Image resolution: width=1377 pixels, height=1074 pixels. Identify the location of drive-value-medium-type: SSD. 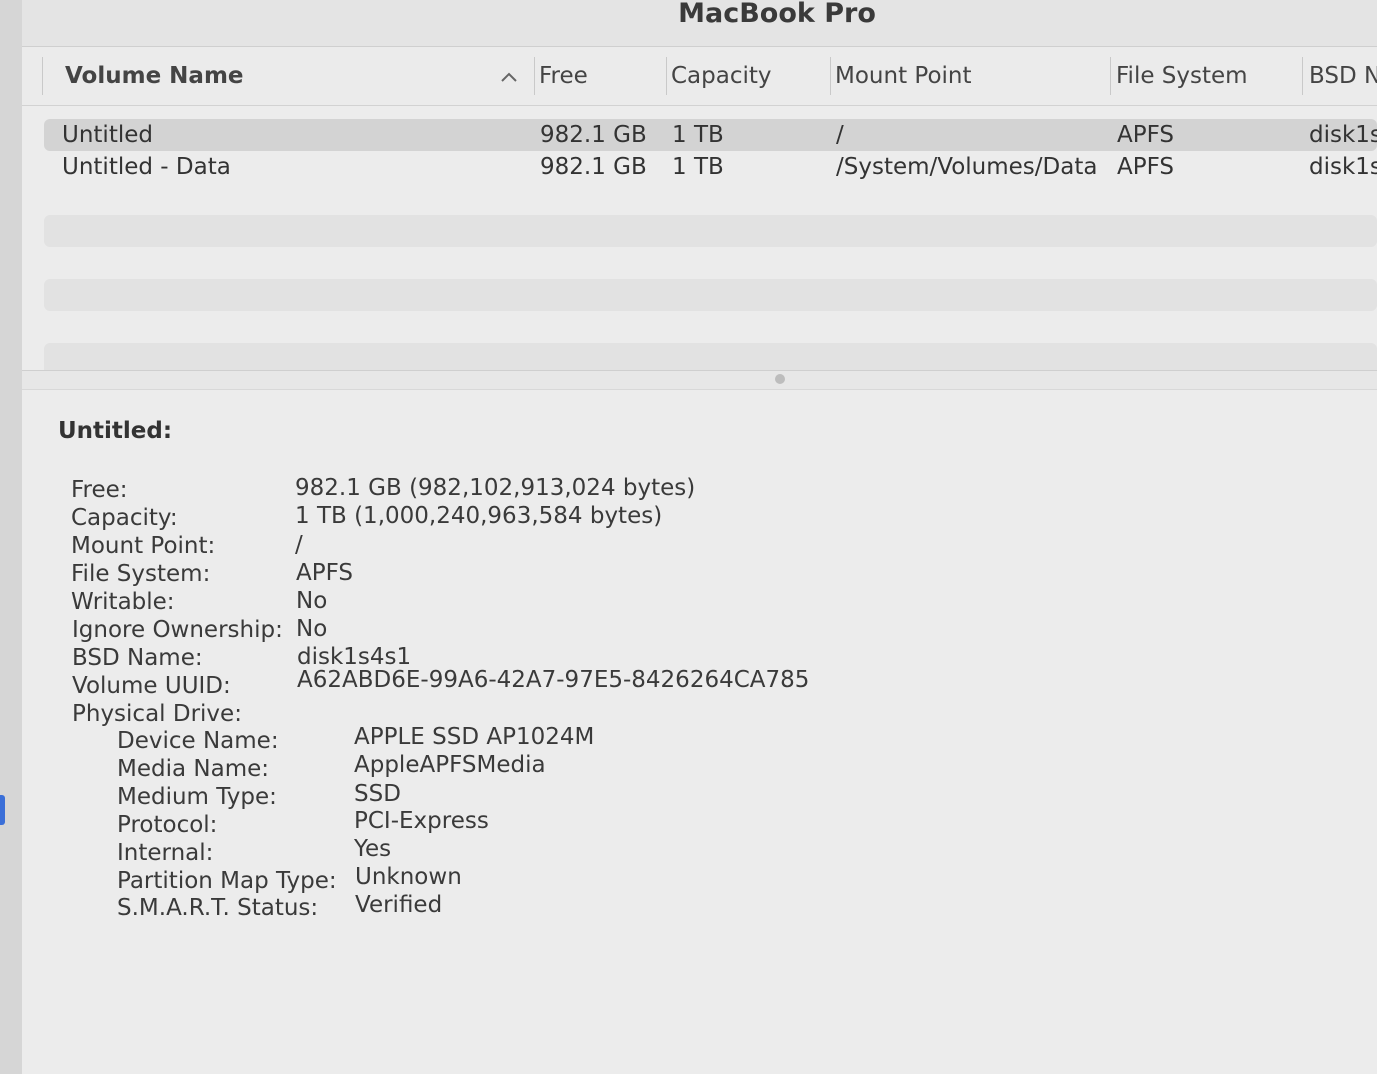
(377, 794).